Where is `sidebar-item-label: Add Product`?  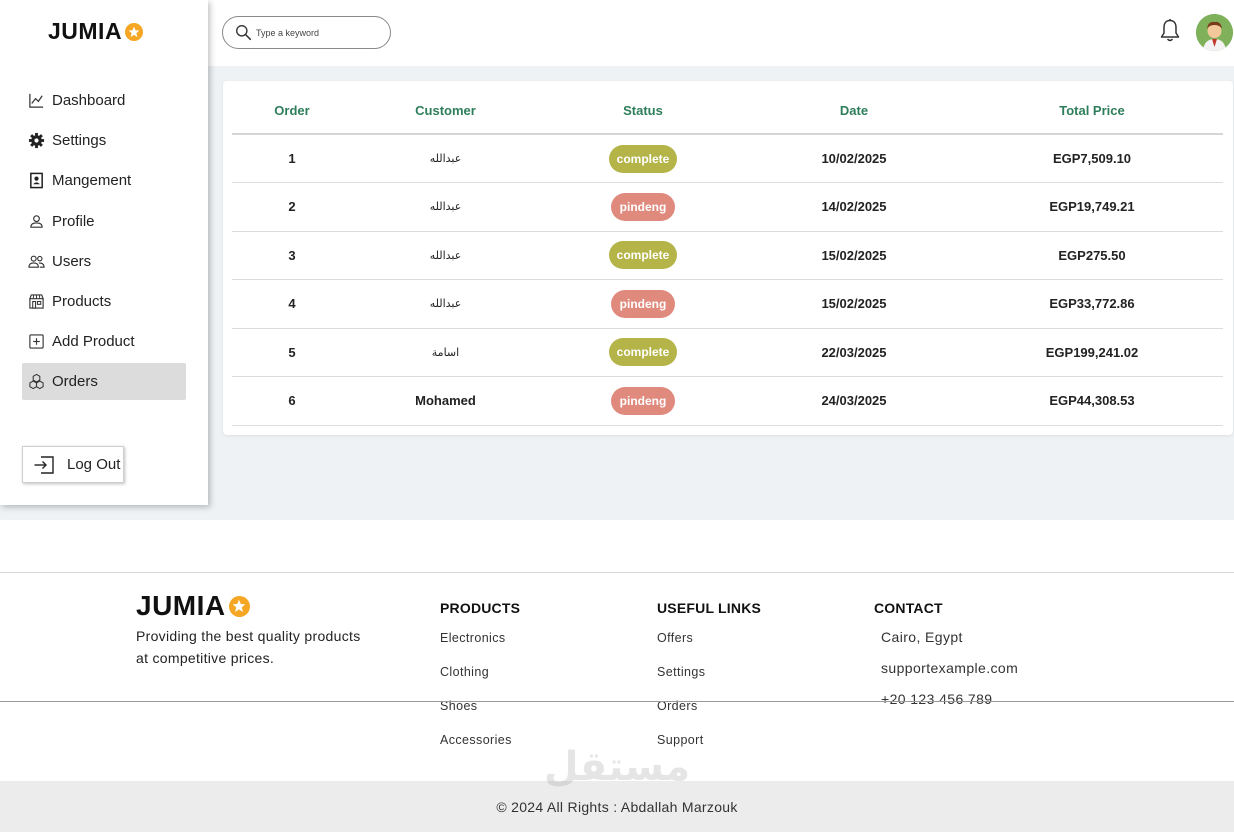 sidebar-item-label: Add Product is located at coordinates (93, 342).